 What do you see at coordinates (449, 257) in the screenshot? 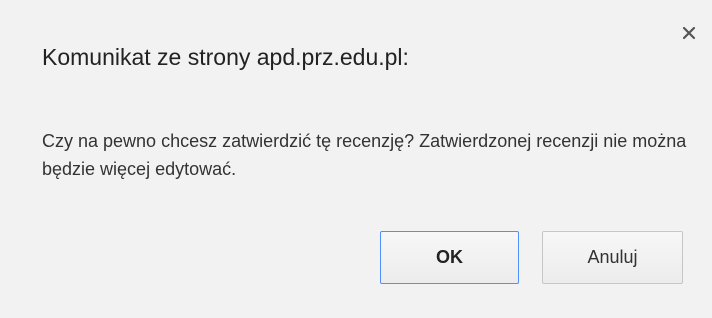
I see `ok-button: OK` at bounding box center [449, 257].